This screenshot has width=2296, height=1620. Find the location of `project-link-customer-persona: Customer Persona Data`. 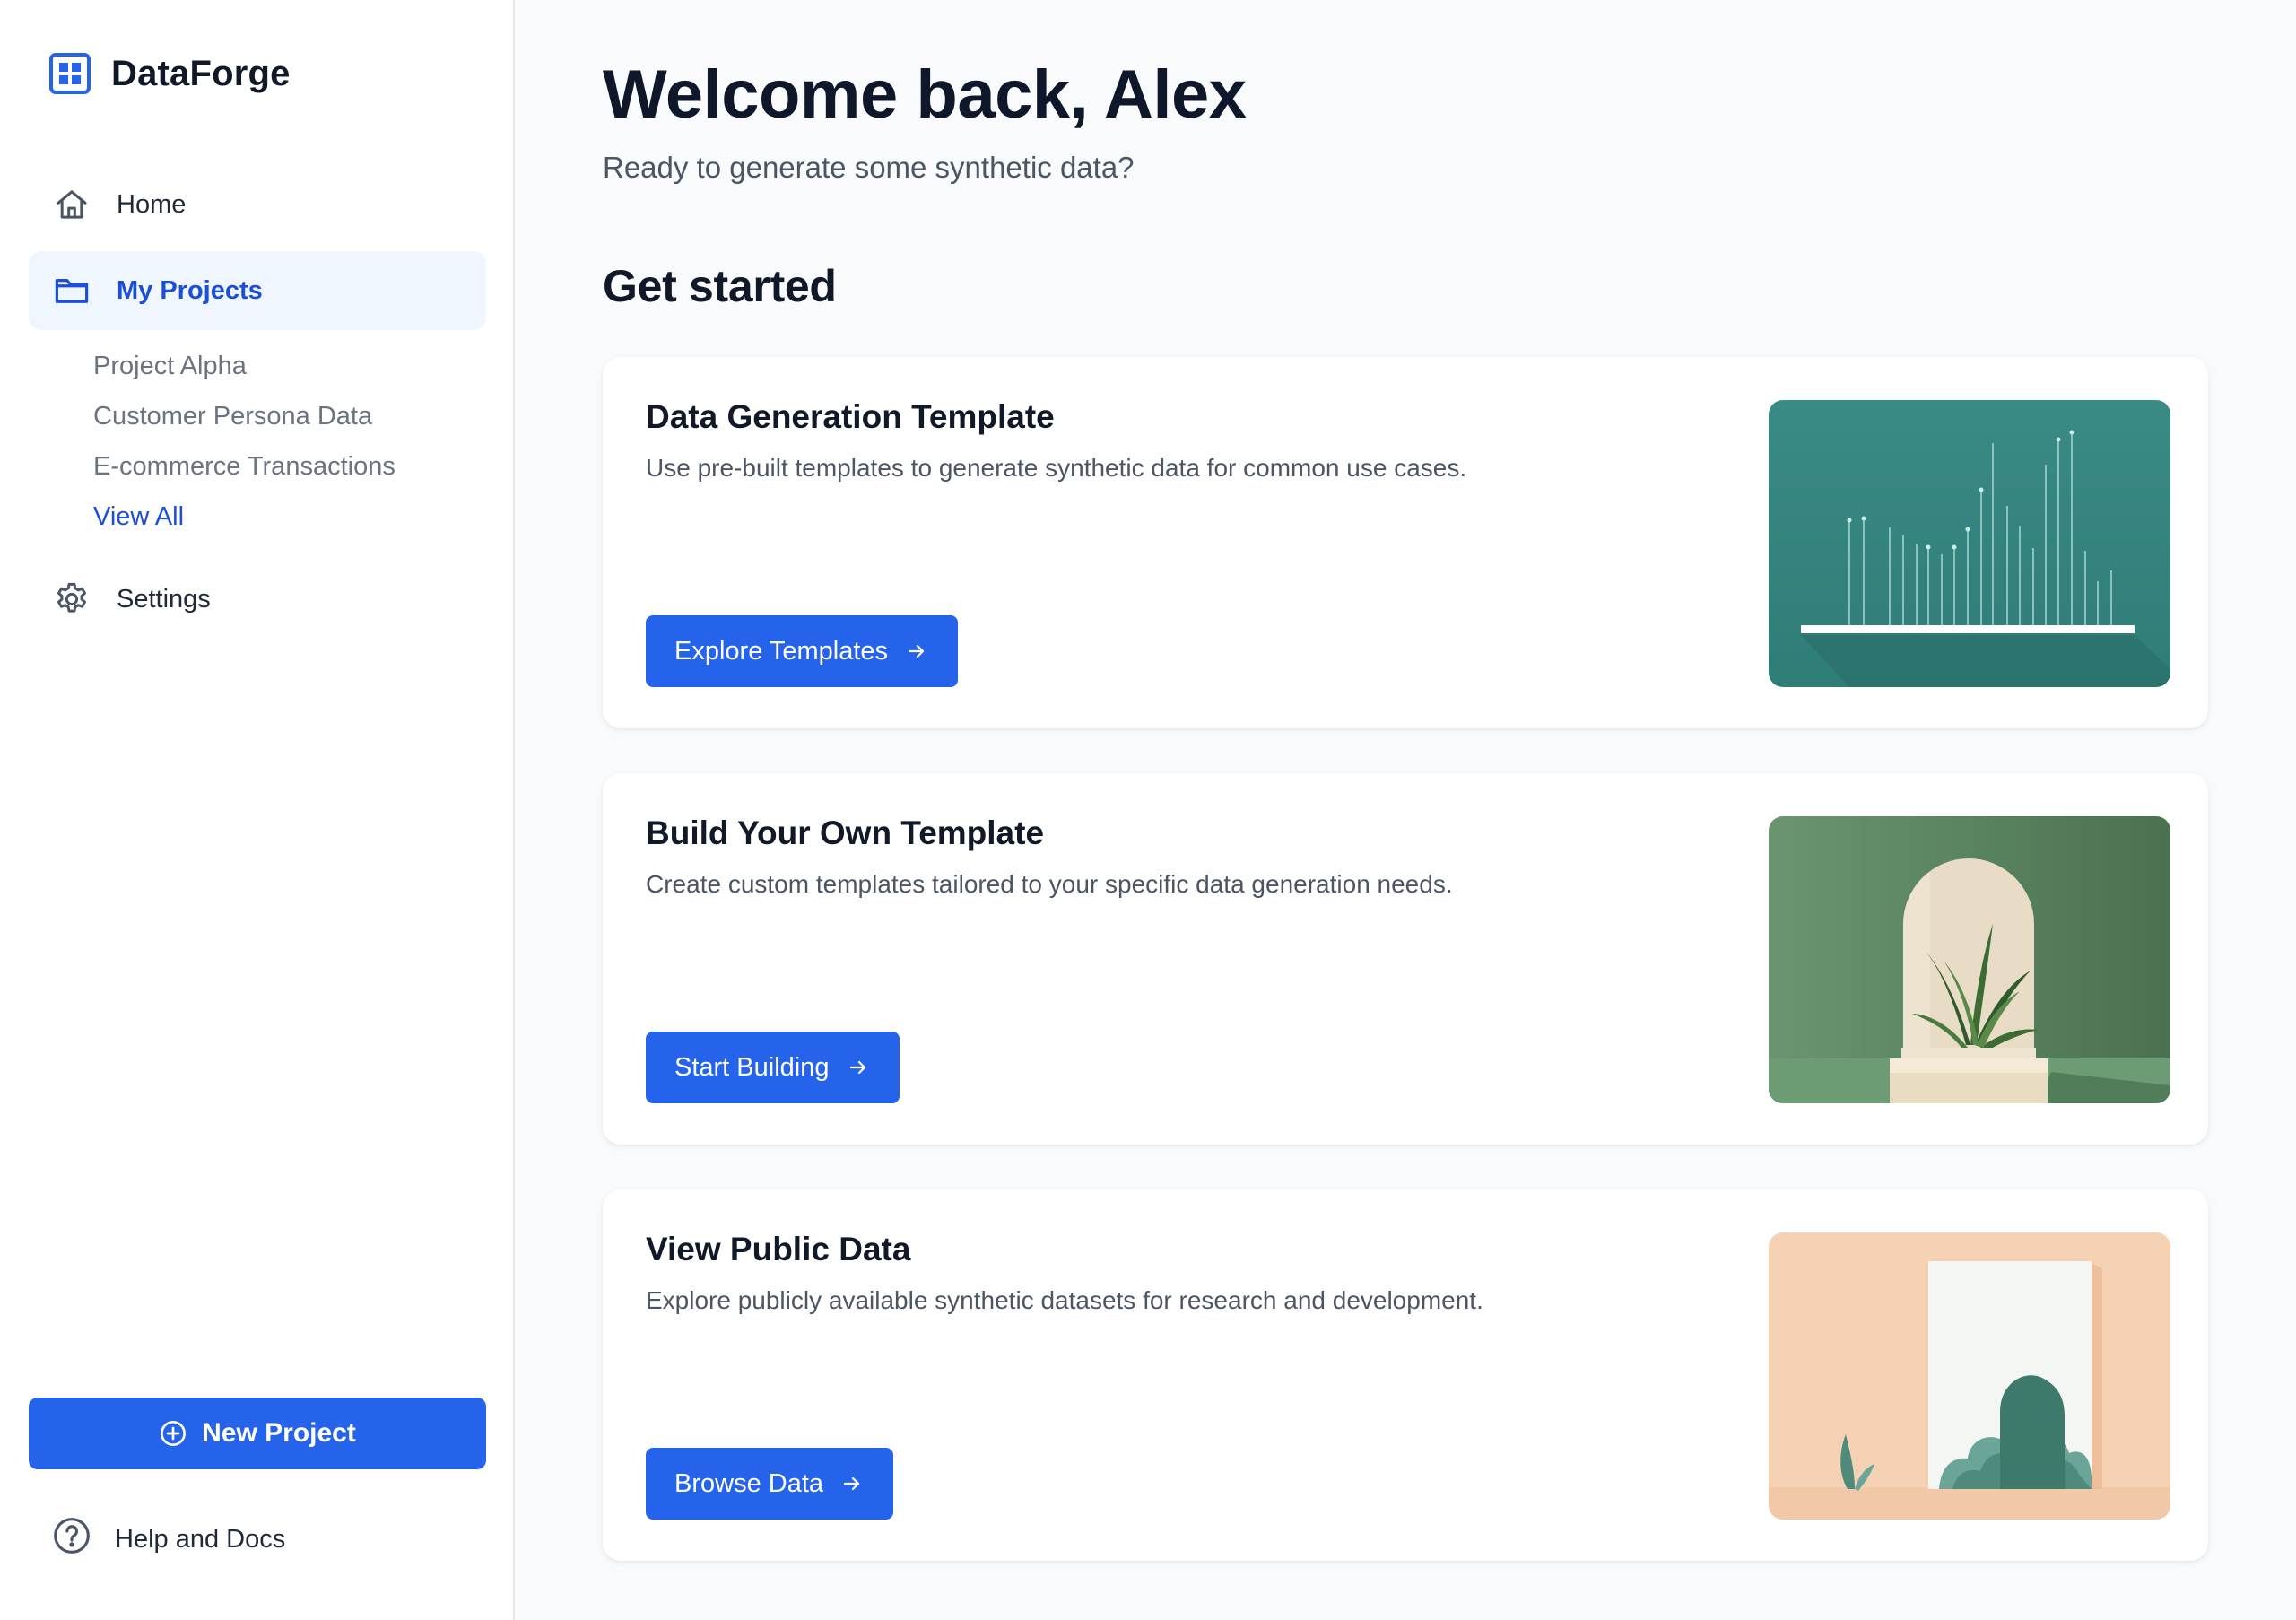

project-link-customer-persona: Customer Persona Data is located at coordinates (232, 417).